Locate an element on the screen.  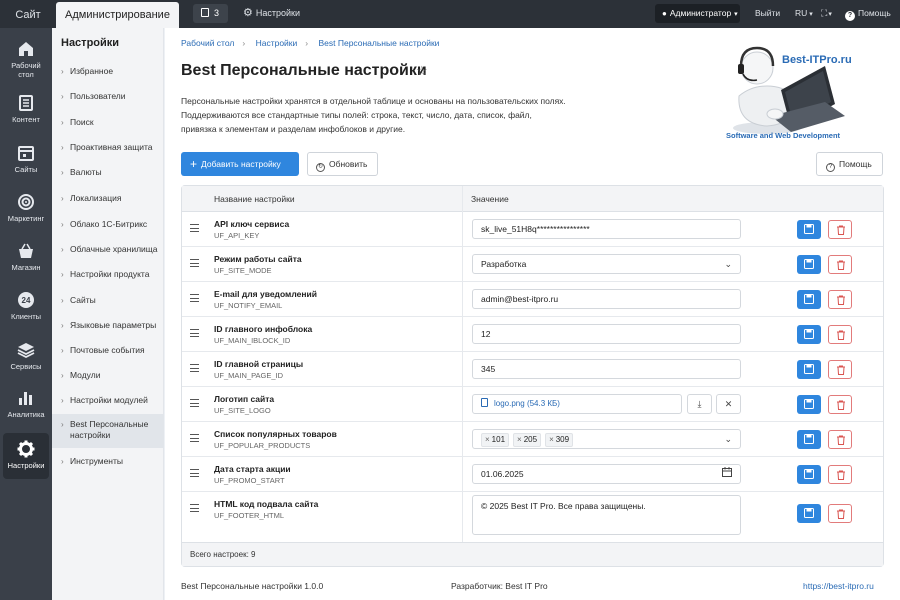
sidebar-item-search: › Поиск is located at coordinates (108, 122).